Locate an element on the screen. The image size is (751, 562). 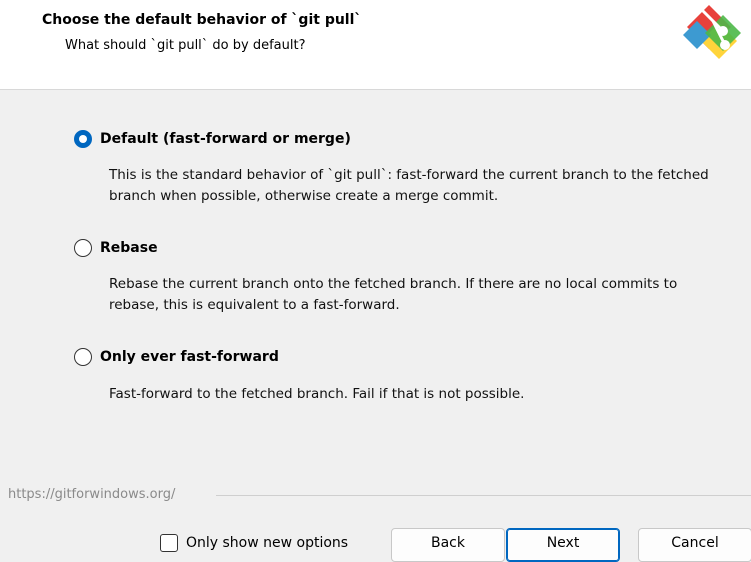
footer-divider is located at coordinates (483, 495).